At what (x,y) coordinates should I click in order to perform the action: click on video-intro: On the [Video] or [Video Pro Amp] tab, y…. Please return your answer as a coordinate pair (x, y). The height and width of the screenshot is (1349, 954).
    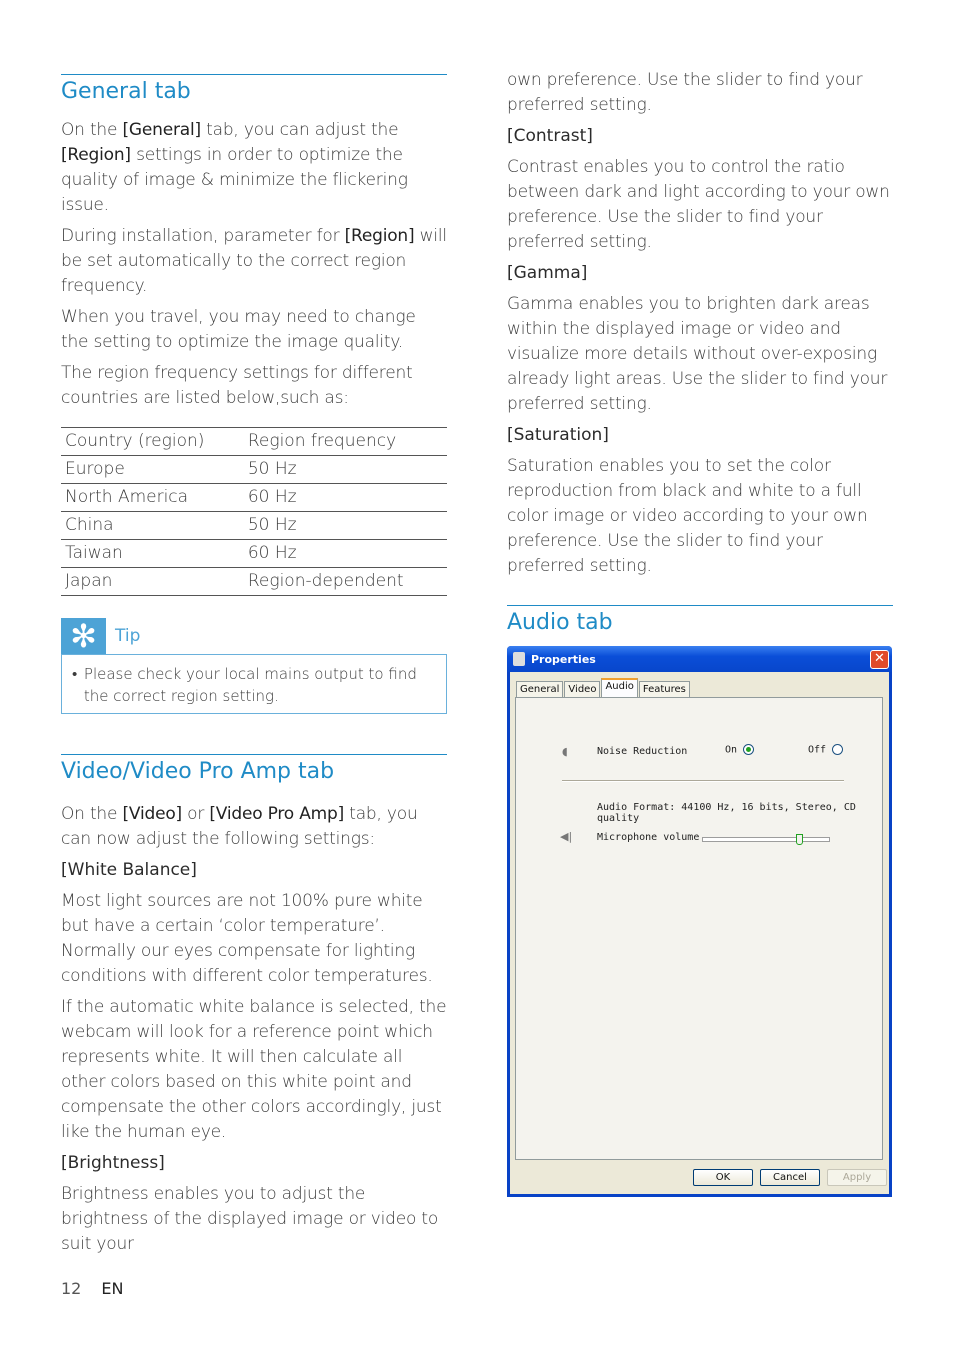
    Looking at the image, I should click on (239, 826).